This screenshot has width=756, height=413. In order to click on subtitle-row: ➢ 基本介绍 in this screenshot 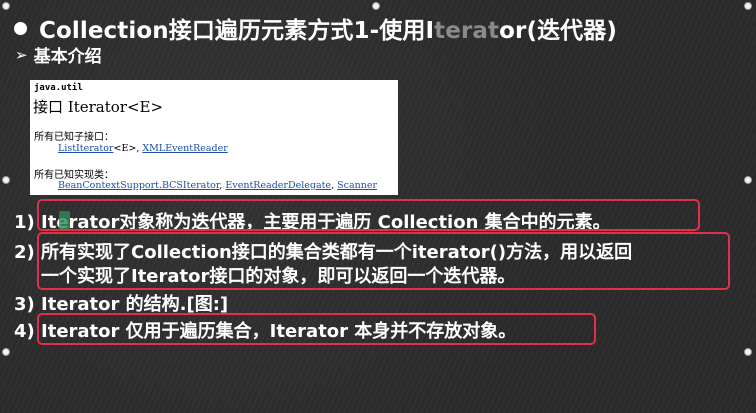, I will do `click(58, 55)`.